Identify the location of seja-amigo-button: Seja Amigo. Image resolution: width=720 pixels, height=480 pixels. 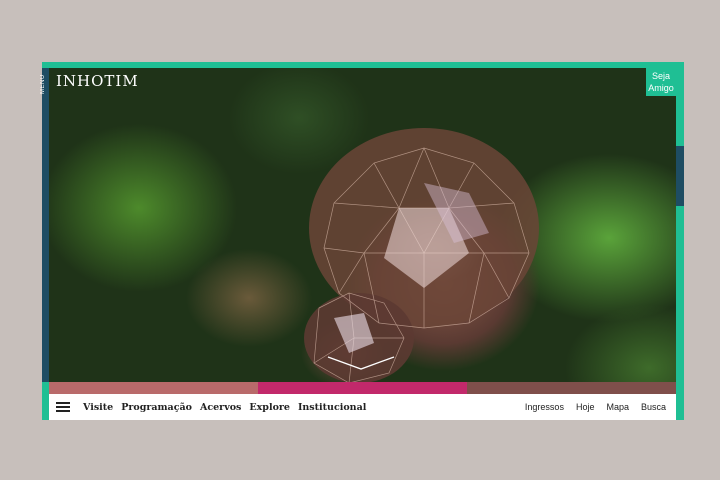
(661, 82).